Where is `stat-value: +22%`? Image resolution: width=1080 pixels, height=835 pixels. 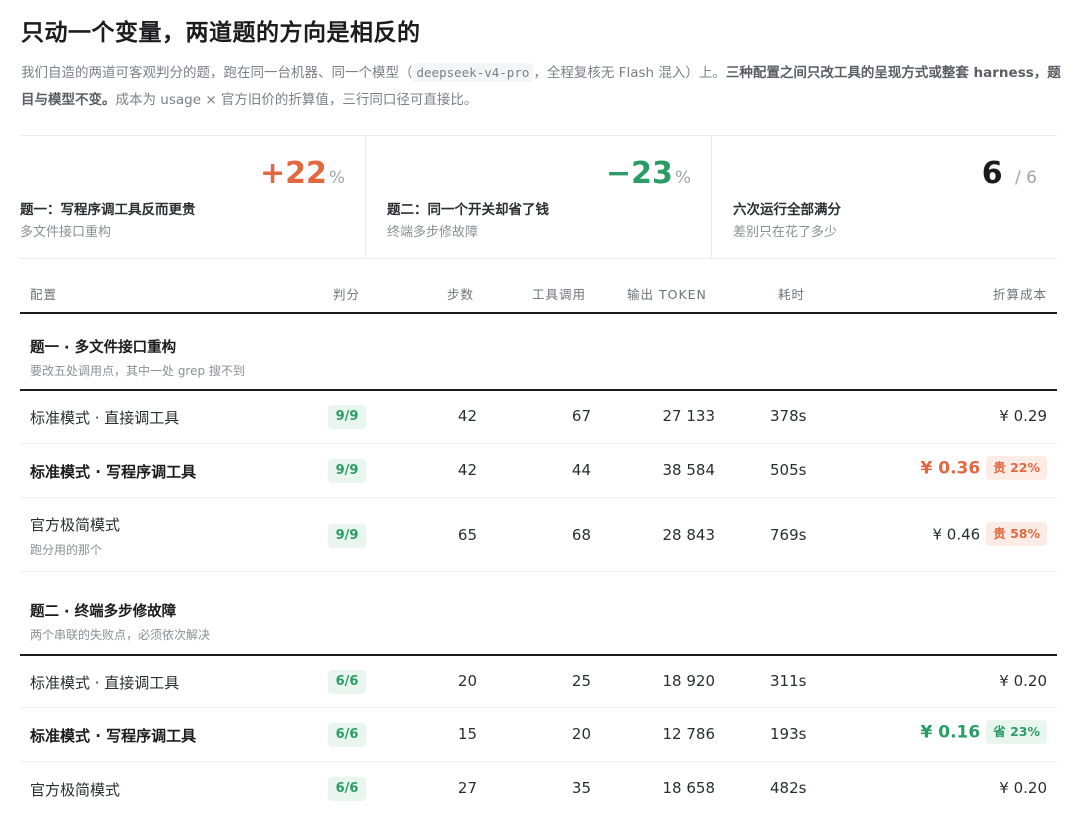
stat-value: +22% is located at coordinates (302, 176).